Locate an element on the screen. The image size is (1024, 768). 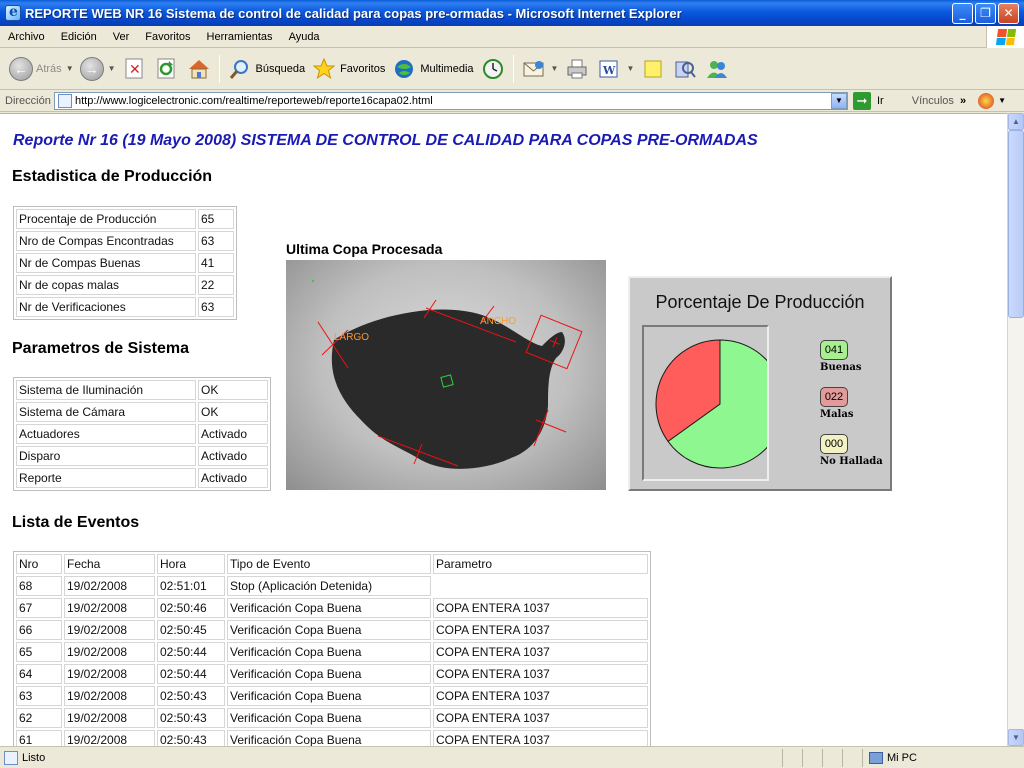
chart-title: Porcentaje De Producción is located at coordinates (760, 302).